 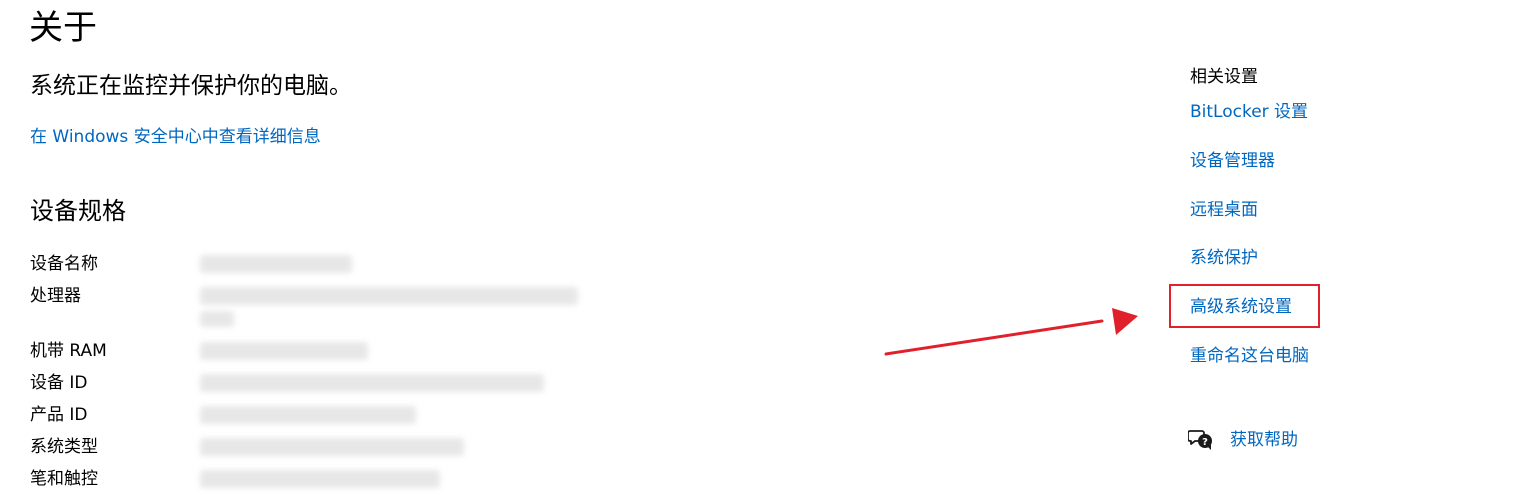 What do you see at coordinates (1241, 307) in the screenshot?
I see `advanced-system-settings-link: 高级系统设置` at bounding box center [1241, 307].